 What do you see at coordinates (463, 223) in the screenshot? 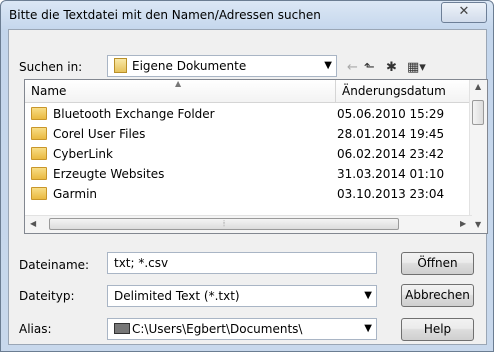
I see `scroll-right-icon: ▶` at bounding box center [463, 223].